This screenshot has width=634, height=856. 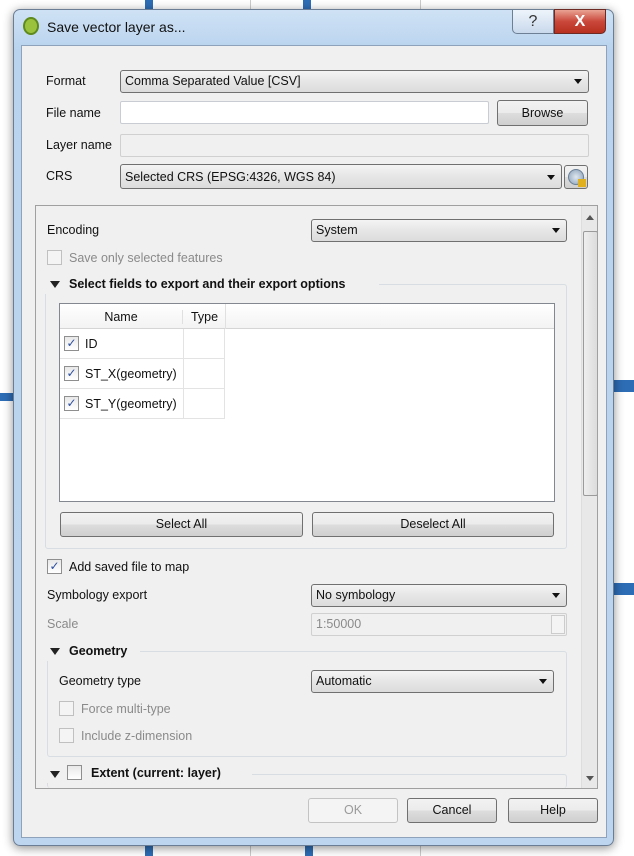 I want to click on include-z-checkbox, so click(x=66, y=735).